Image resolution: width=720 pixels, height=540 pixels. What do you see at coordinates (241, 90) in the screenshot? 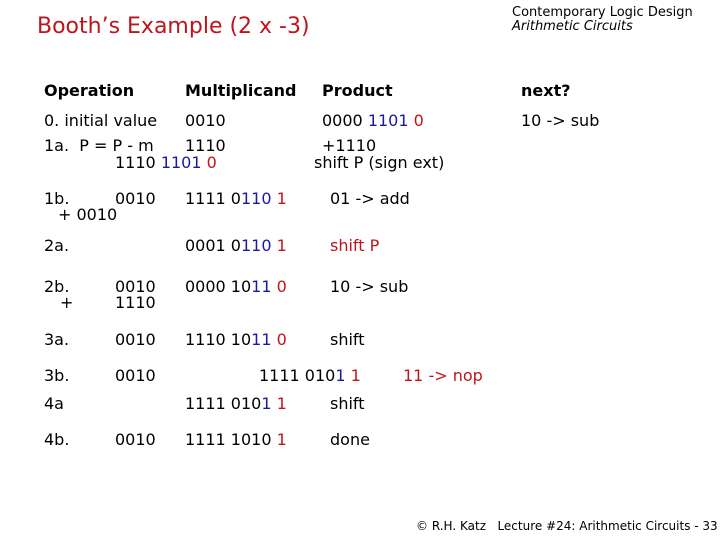
I see `col-header-multiplicand: Multiplicand` at bounding box center [241, 90].